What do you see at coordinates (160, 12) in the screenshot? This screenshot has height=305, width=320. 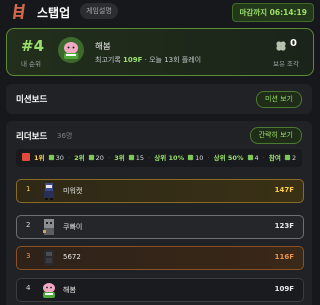 I see `header: 스탭업 게임설명 마감까지 06:14:19` at bounding box center [160, 12].